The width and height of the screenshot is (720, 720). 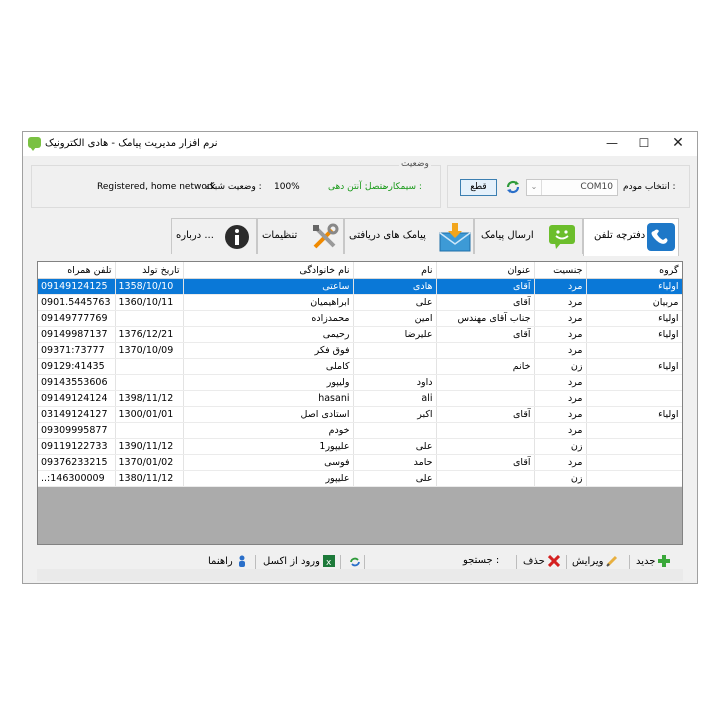 I want to click on family-name-cell: علیپور1, so click(x=268, y=446).